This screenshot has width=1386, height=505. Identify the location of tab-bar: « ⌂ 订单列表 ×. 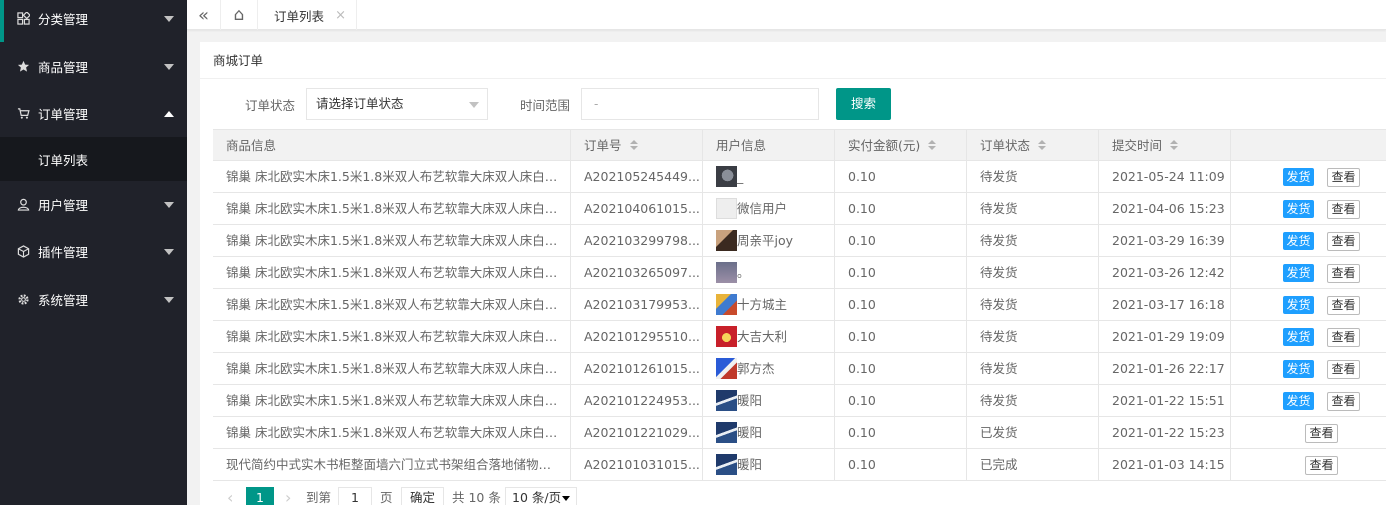
(786, 15).